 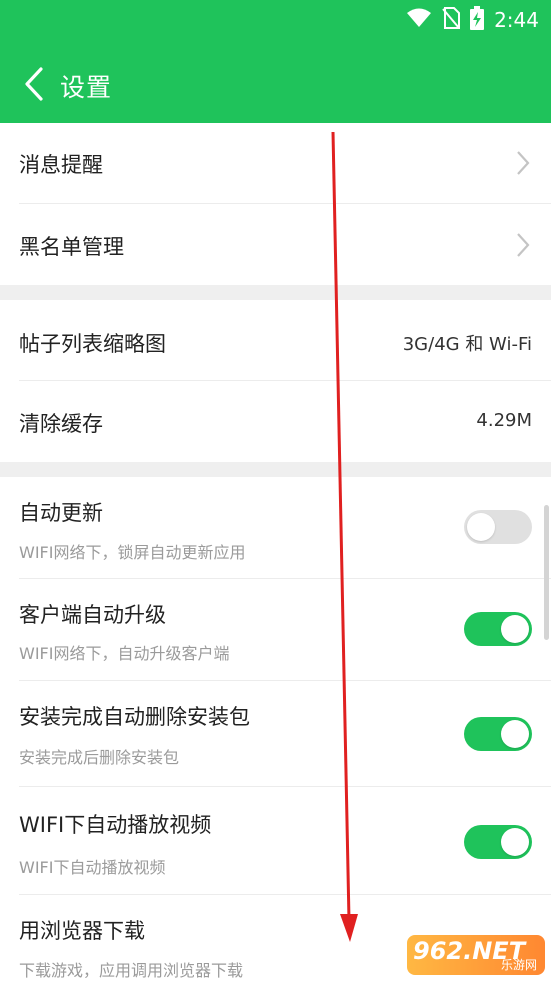 What do you see at coordinates (124, 653) in the screenshot?
I see `row-subtitle: WIFI网络下，自动升级客户端` at bounding box center [124, 653].